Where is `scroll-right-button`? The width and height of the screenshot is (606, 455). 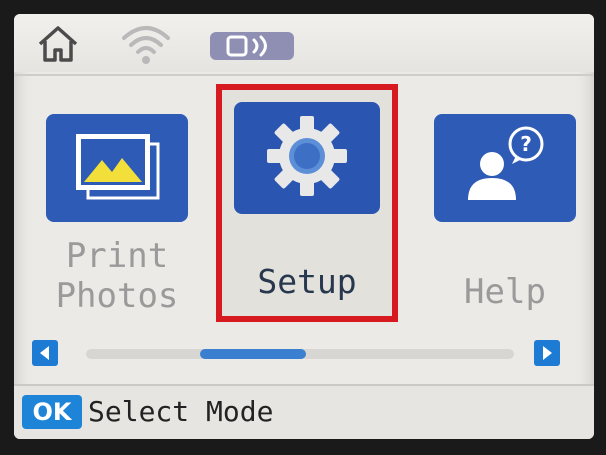 scroll-right-button is located at coordinates (547, 353).